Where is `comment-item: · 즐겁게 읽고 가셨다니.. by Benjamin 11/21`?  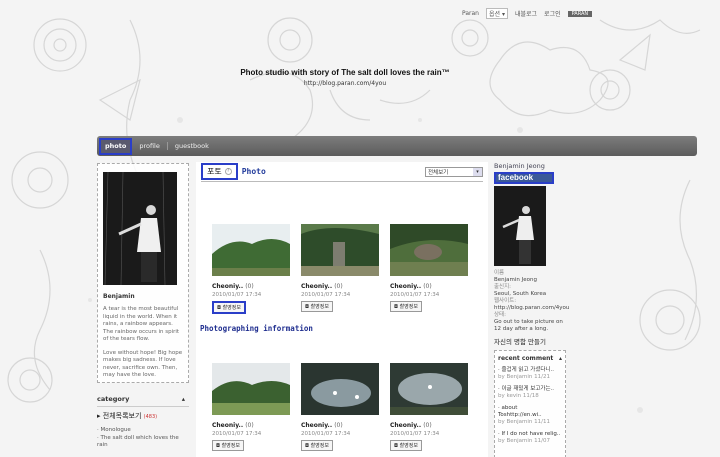 comment-item: · 즐겁게 읽고 가셨다니.. by Benjamin 11/21 is located at coordinates (530, 374).